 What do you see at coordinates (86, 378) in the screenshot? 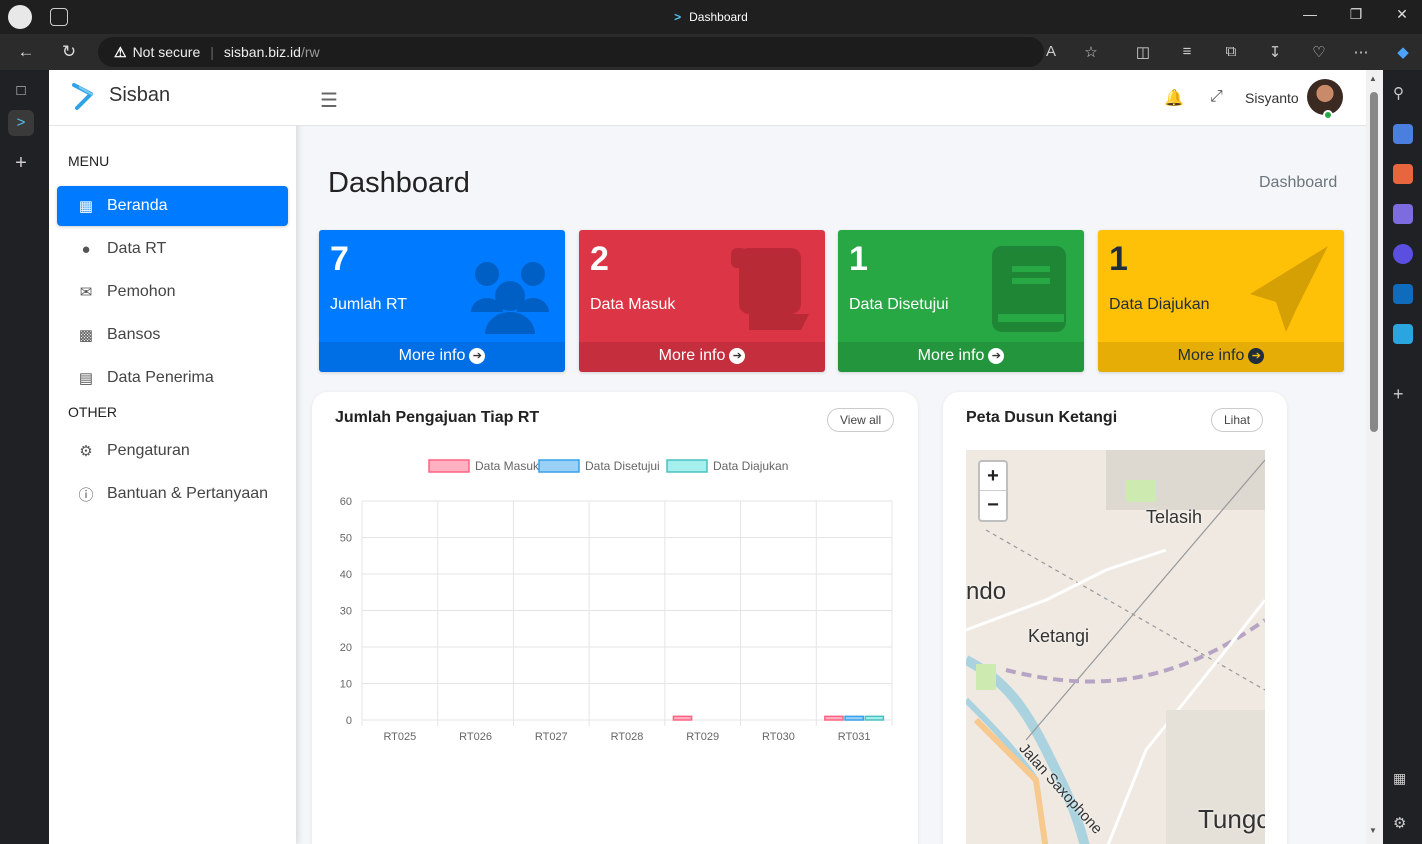
I see `book-icon: ▤` at bounding box center [86, 378].